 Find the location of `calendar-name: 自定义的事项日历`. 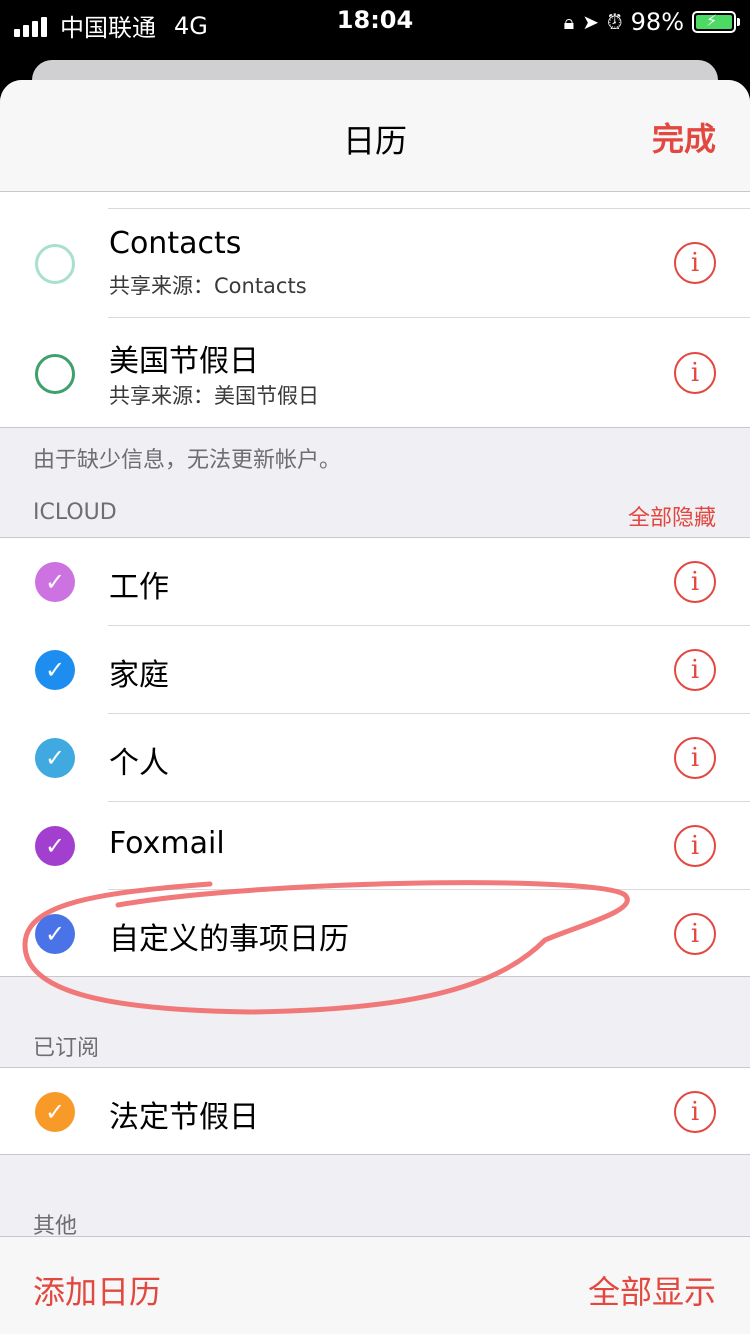

calendar-name: 自定义的事项日历 is located at coordinates (229, 939).